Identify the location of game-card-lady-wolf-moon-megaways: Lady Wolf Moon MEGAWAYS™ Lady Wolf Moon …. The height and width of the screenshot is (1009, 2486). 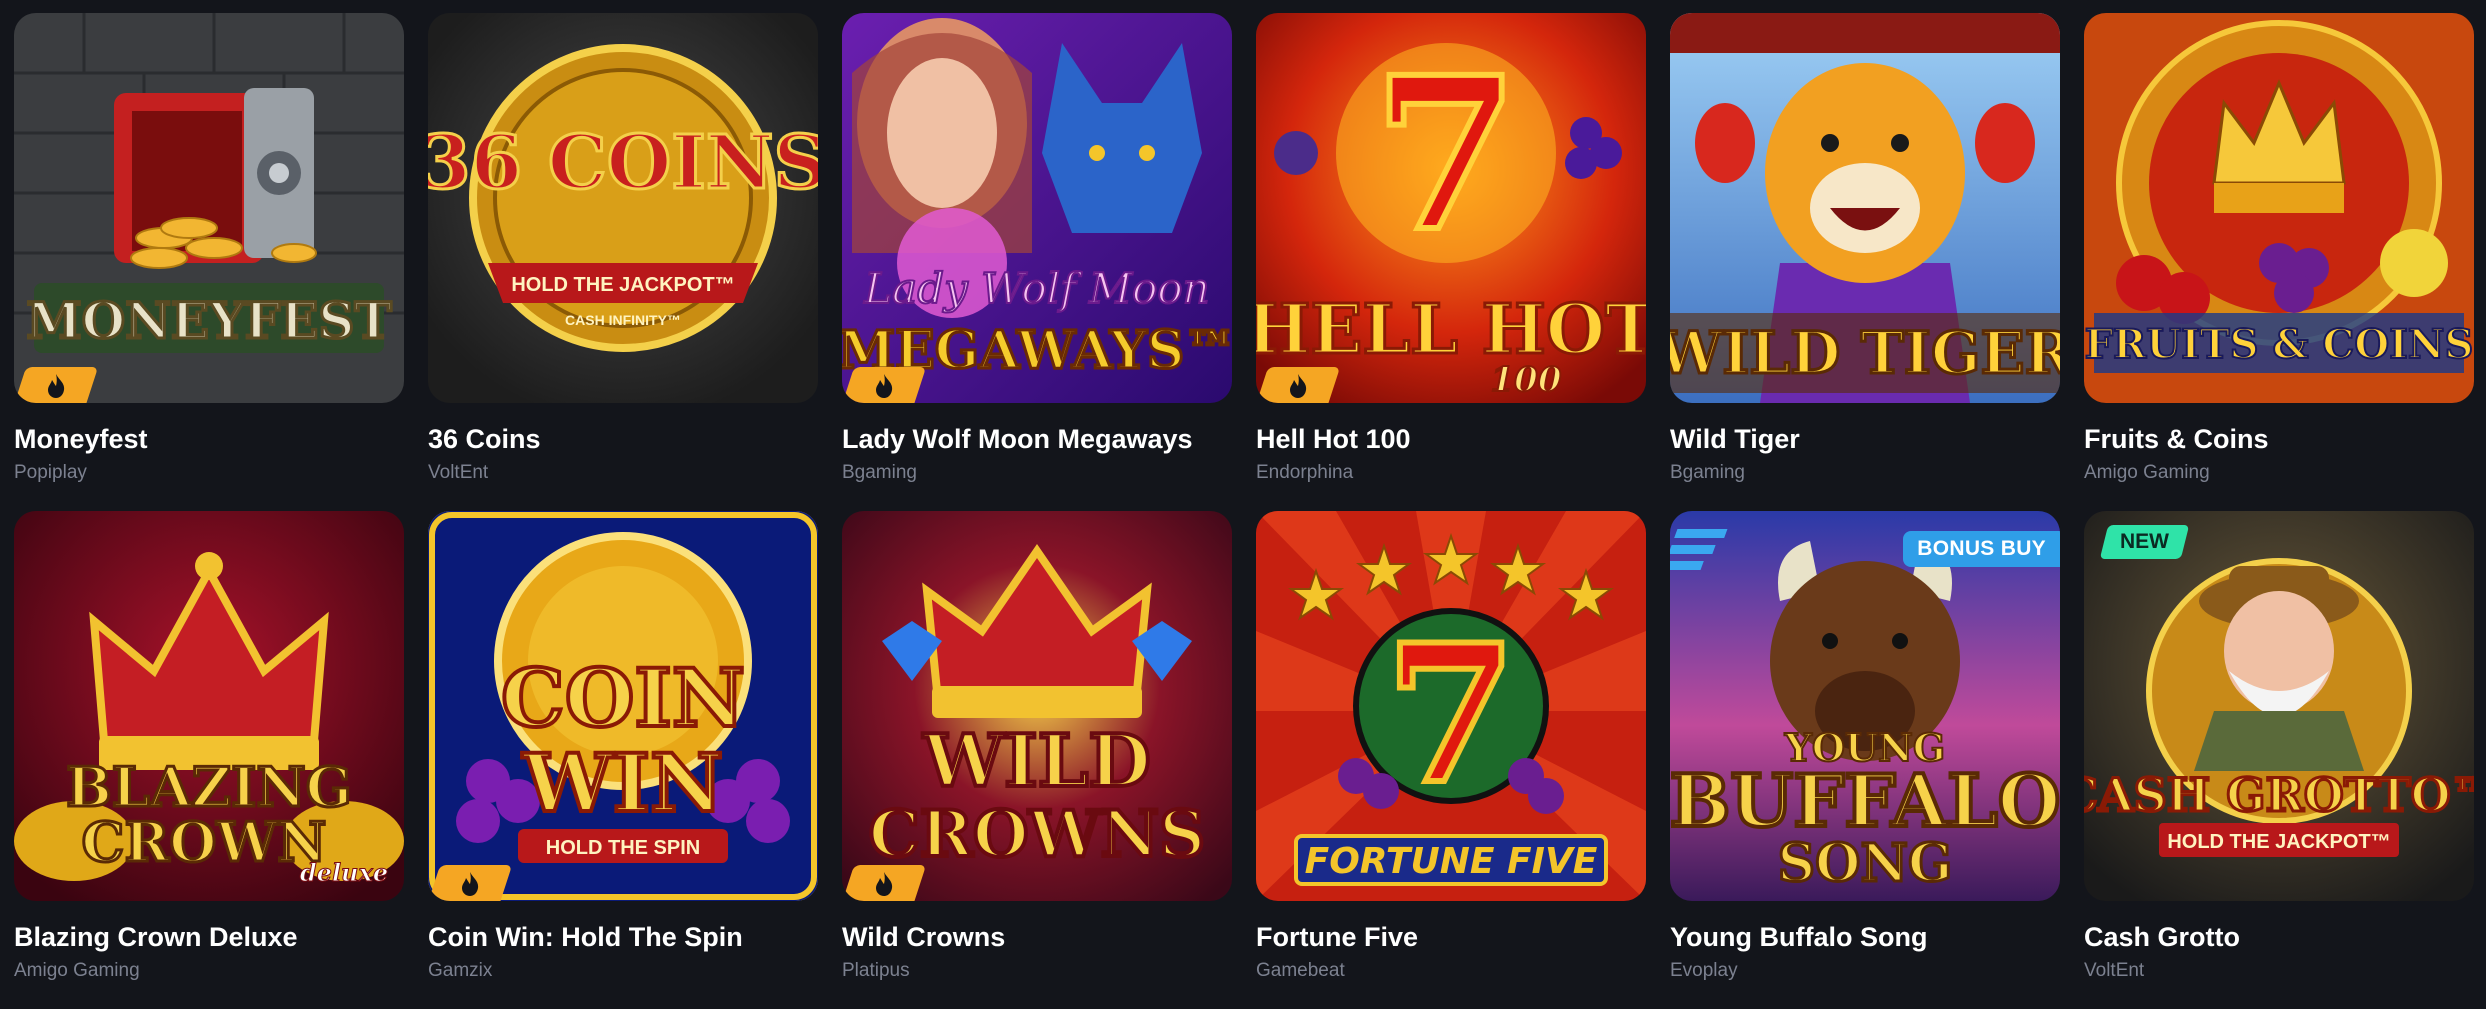
(1037, 262).